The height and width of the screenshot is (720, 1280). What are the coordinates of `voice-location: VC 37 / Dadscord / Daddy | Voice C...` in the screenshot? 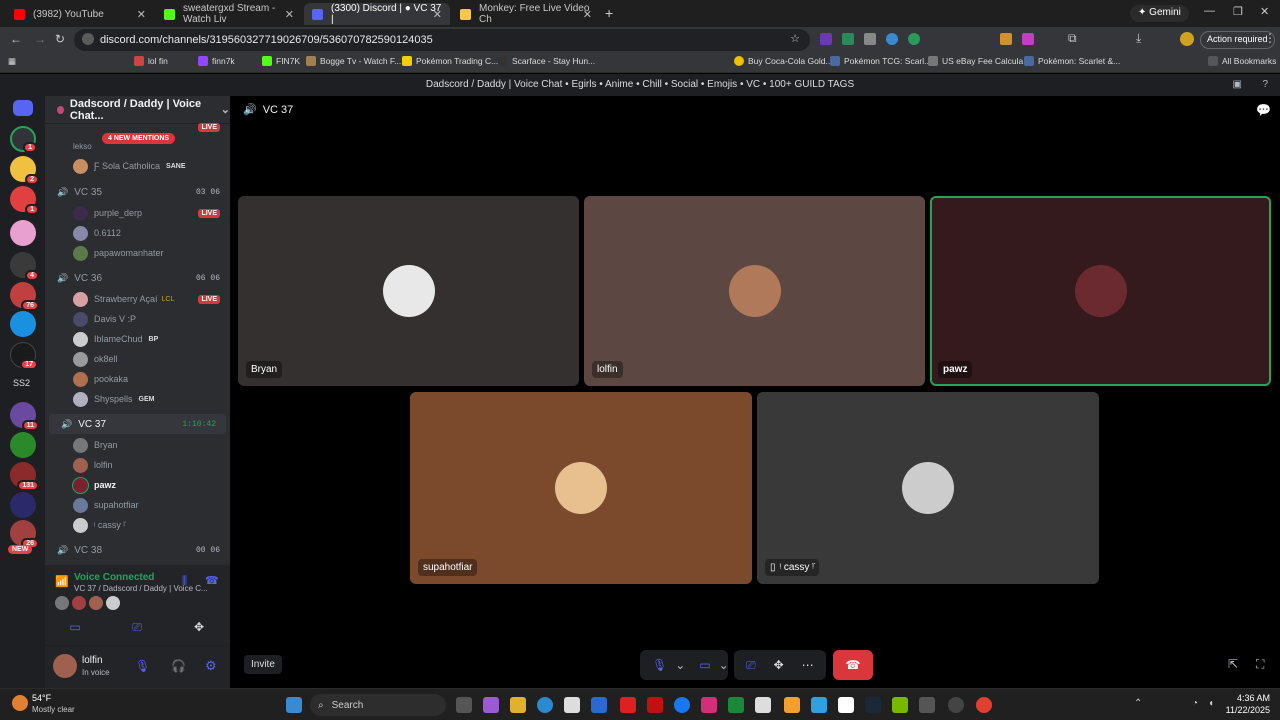 It's located at (141, 588).